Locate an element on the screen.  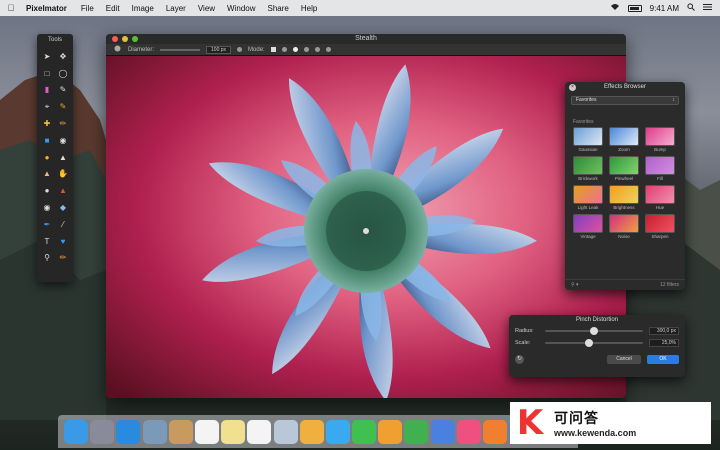
itunes-icon is located at coordinates (468, 431).